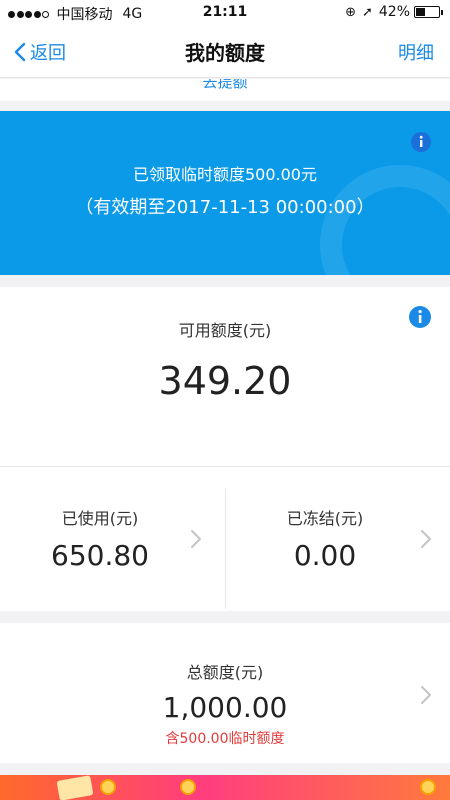 This screenshot has height=800, width=450. What do you see at coordinates (225, 707) in the screenshot?
I see `total-limit-value: 1,000.00` at bounding box center [225, 707].